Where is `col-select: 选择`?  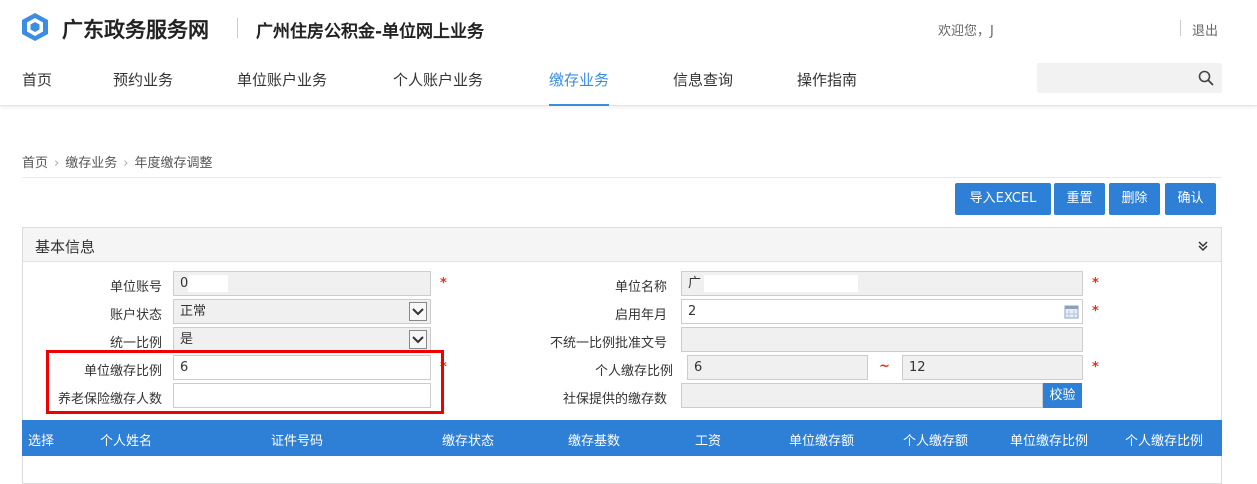
col-select: 选择 is located at coordinates (41, 439).